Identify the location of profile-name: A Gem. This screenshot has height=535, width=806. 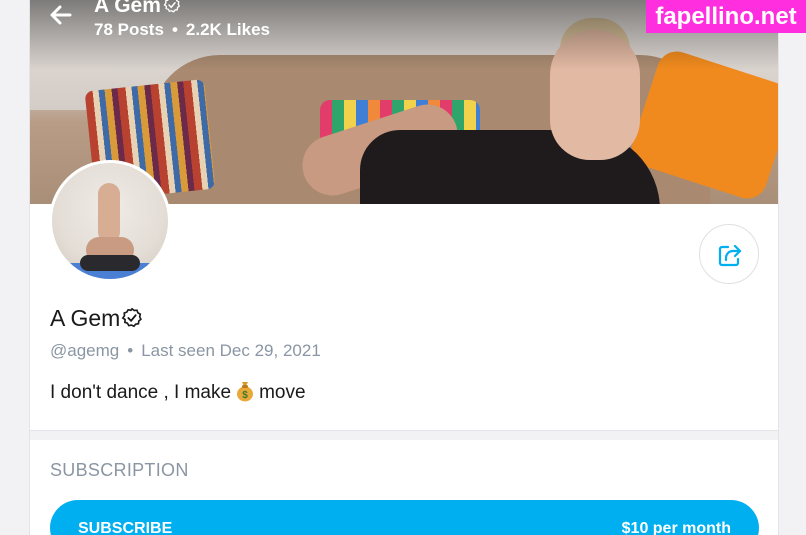
(96, 318).